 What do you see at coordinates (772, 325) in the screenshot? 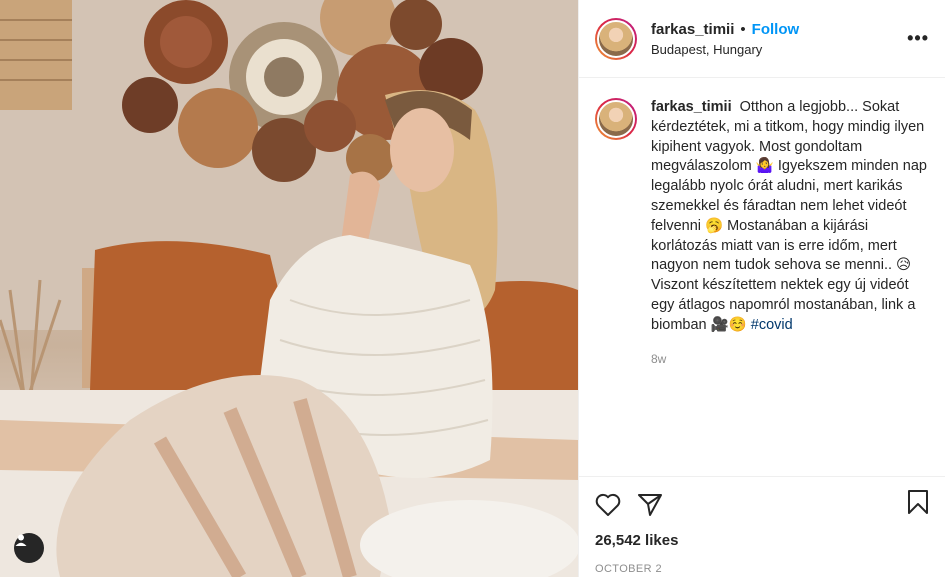
I see `hashtag-link: #covid` at bounding box center [772, 325].